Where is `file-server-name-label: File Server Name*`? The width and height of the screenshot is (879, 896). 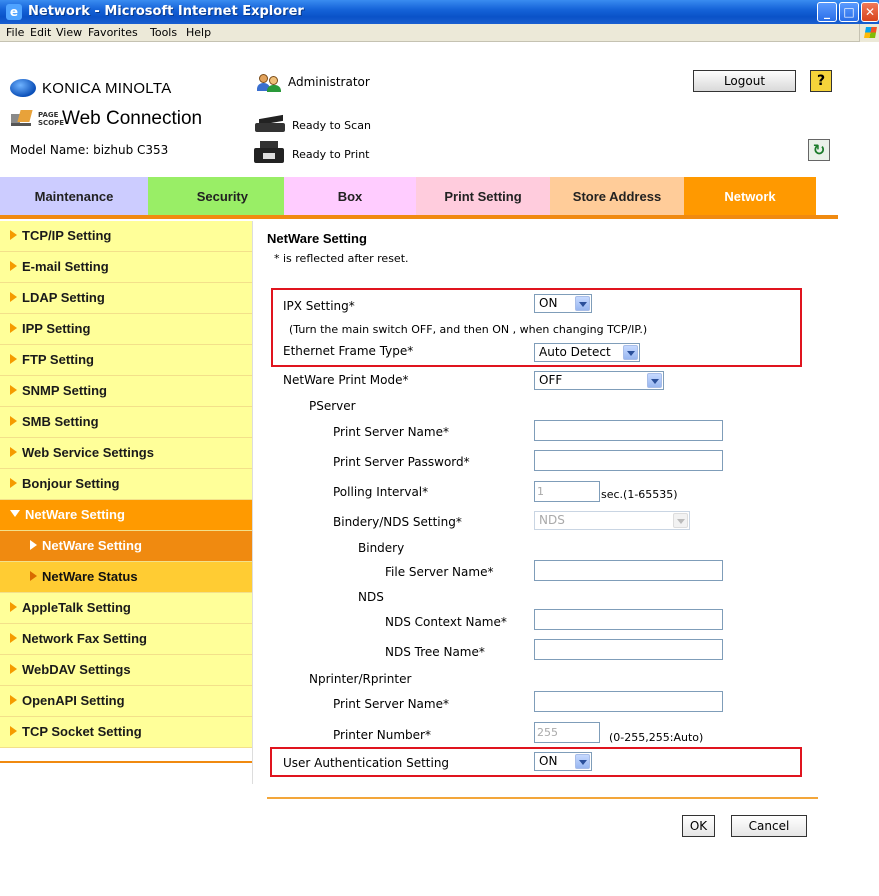
file-server-name-label: File Server Name* is located at coordinates (439, 572).